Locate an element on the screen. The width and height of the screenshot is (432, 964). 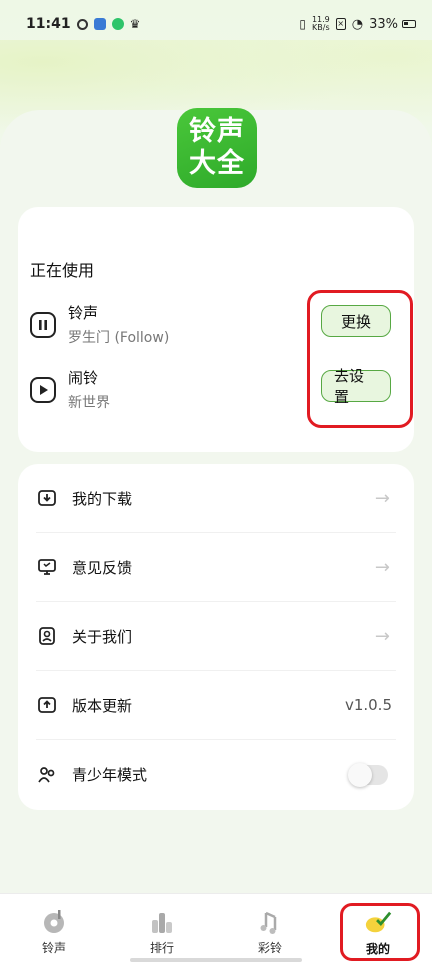
alarm-name: 新世界 is located at coordinates (89, 403).